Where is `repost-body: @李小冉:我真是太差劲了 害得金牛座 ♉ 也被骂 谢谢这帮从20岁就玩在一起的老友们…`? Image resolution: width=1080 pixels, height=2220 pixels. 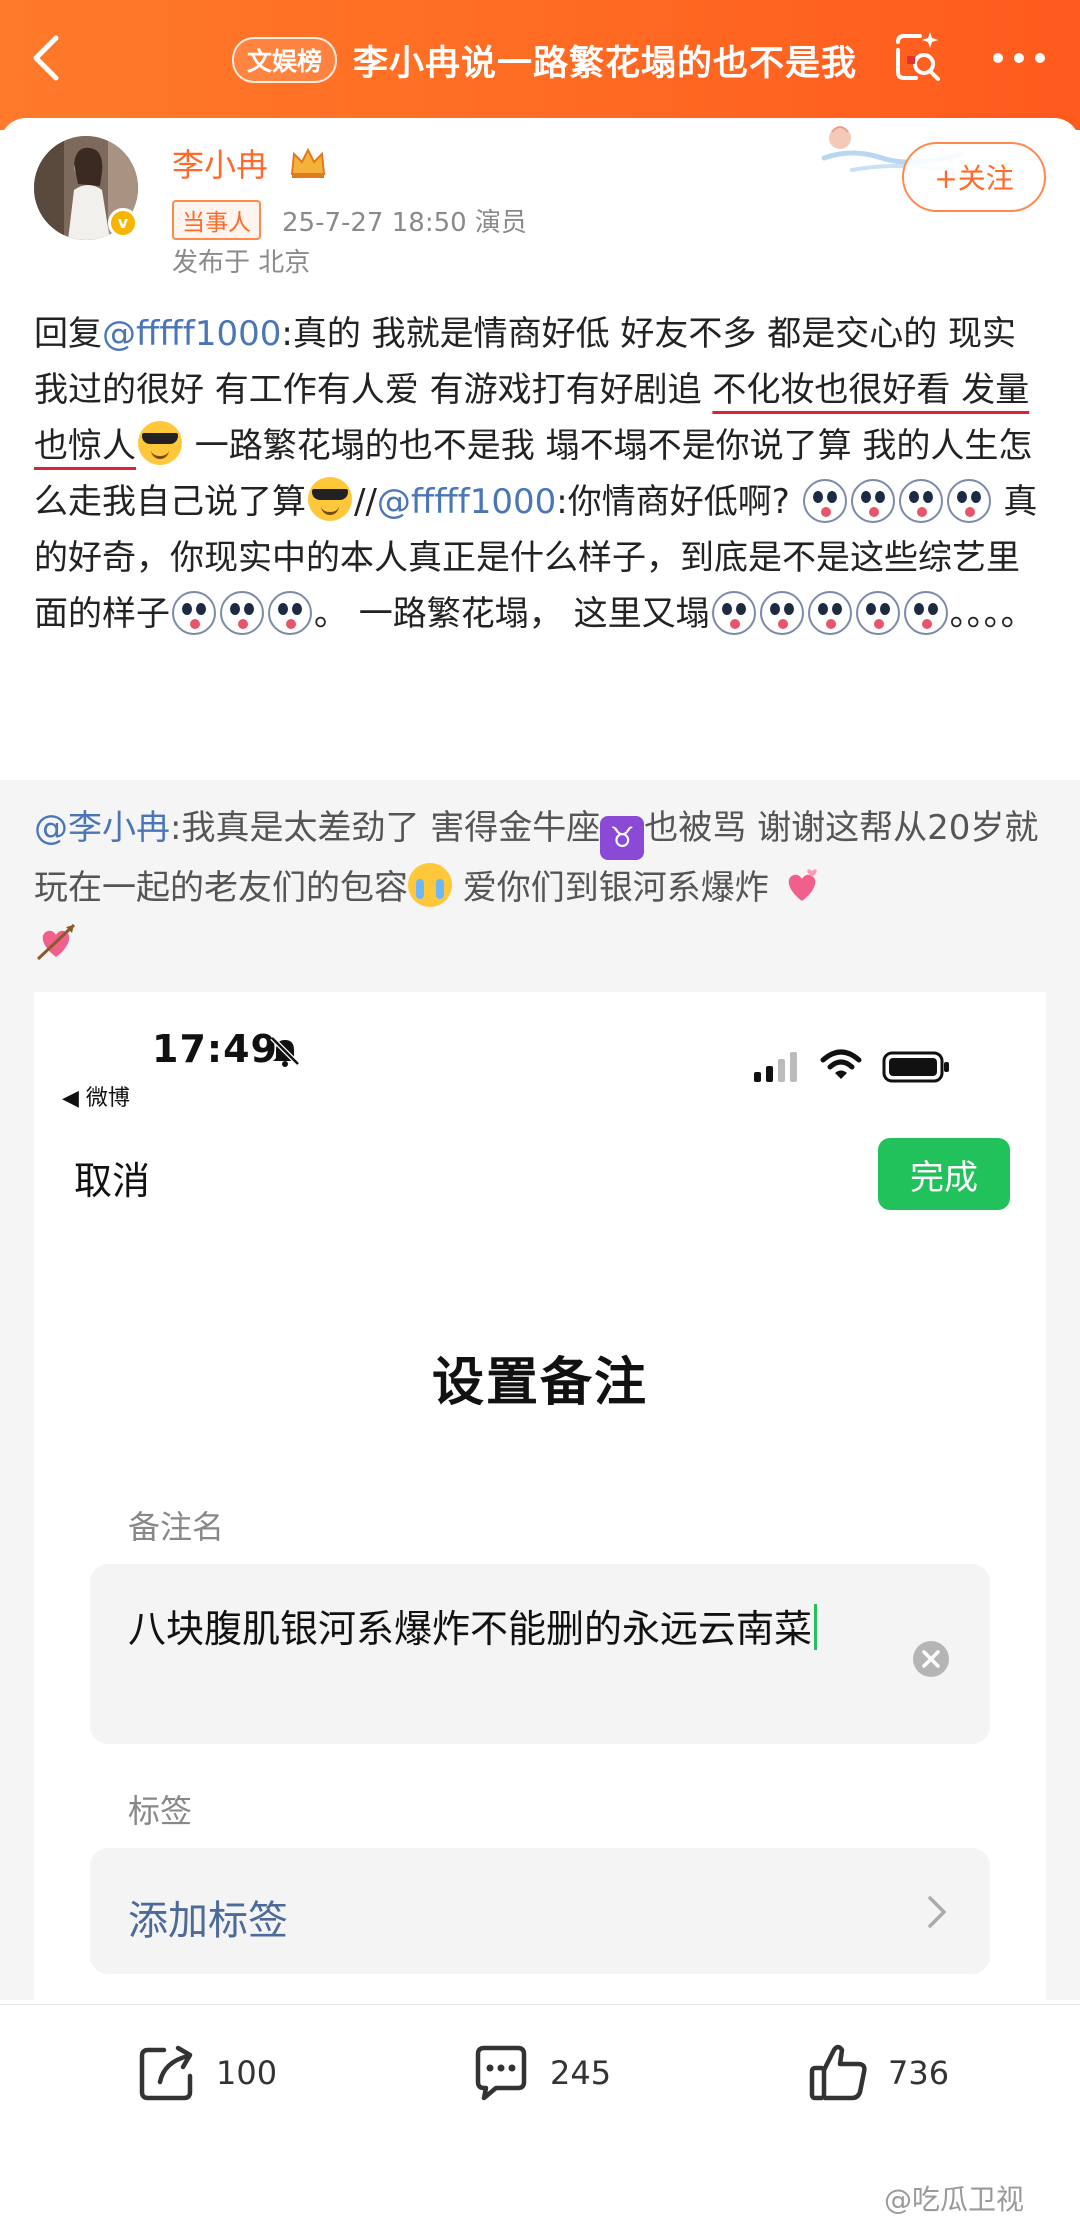
repost-body: @李小冉:我真是太差劲了 害得金牛座 ♉ 也被骂 谢谢这帮从20岁就玩在一起的老友们… is located at coordinates (539, 886).